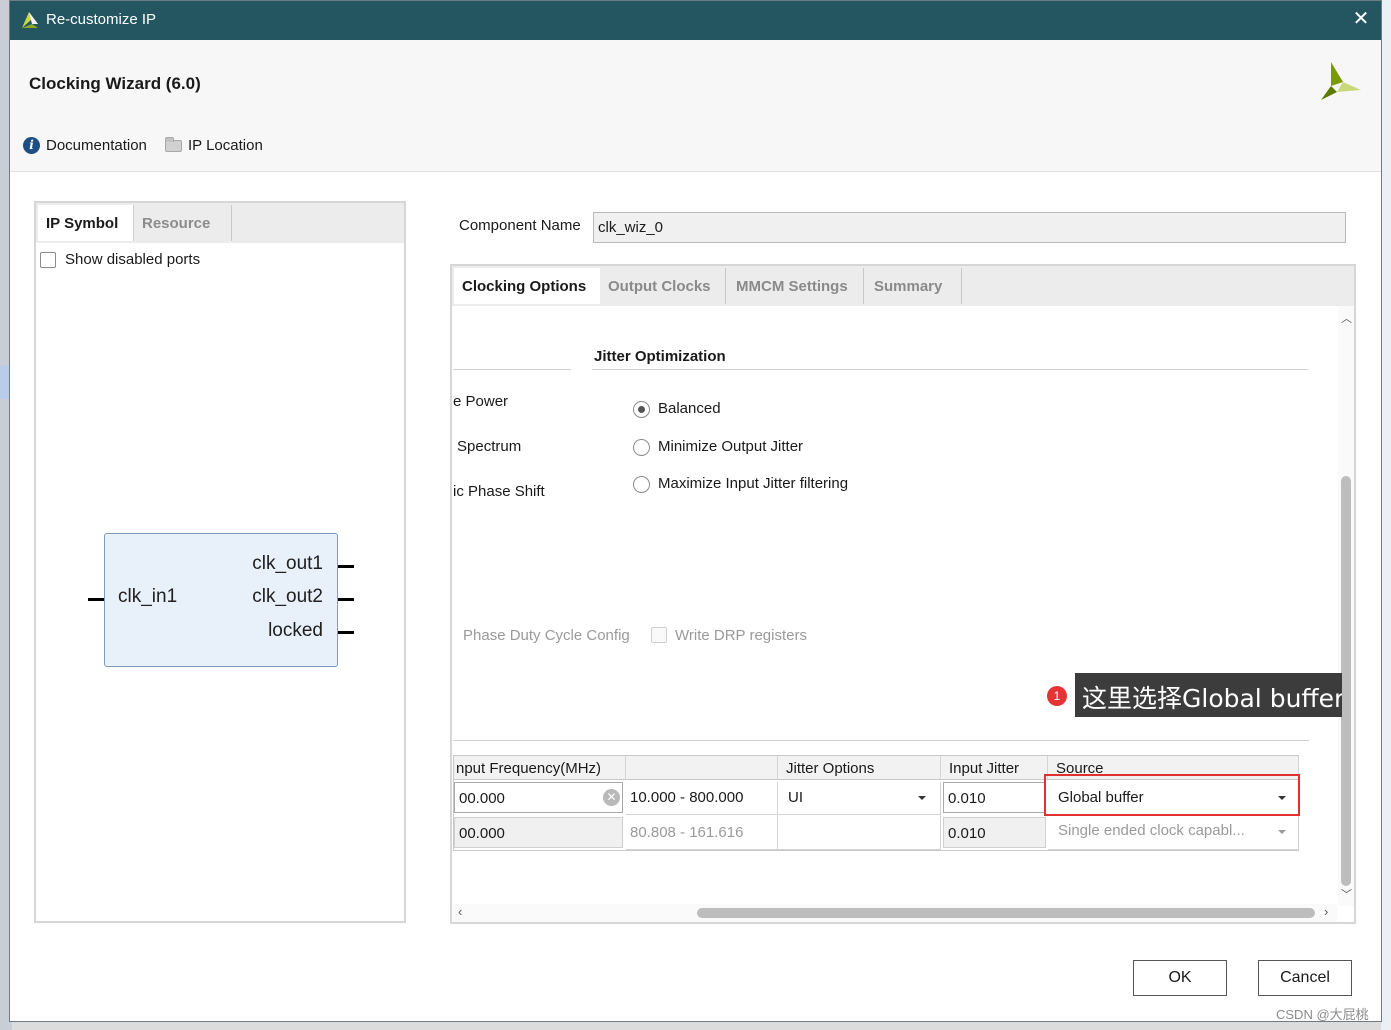 This screenshot has width=1391, height=1030. I want to click on title-bar: Re-customize IP ✕, so click(695, 20).